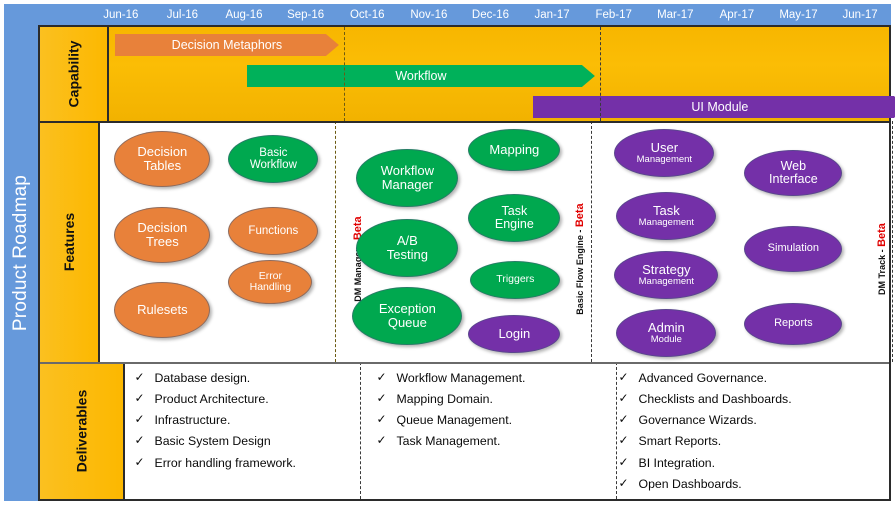 The image size is (895, 505). I want to click on timeline-month-12: Jun-17, so click(860, 14).